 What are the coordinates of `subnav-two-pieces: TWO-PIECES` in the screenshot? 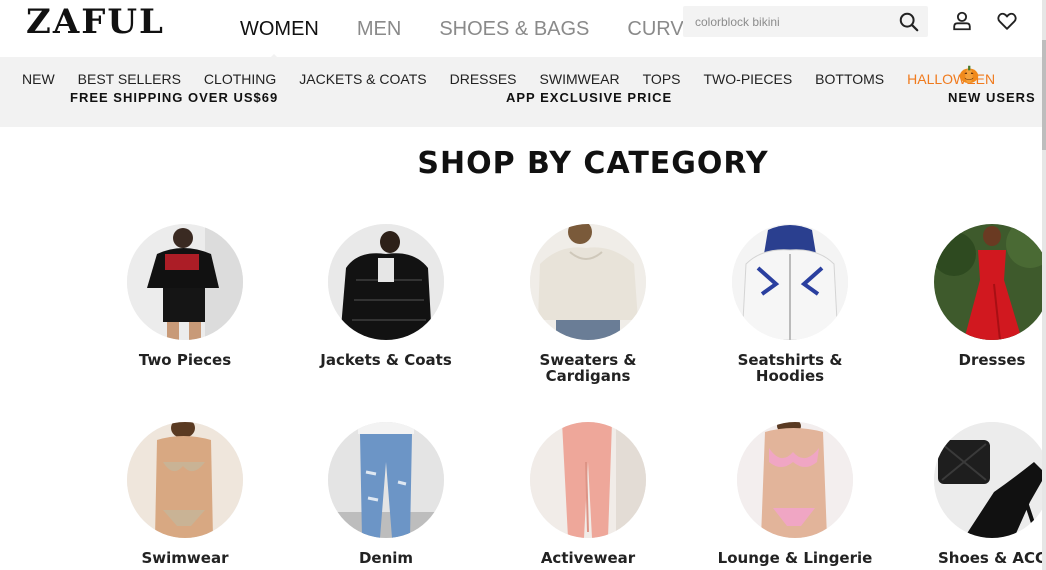 It's located at (748, 79).